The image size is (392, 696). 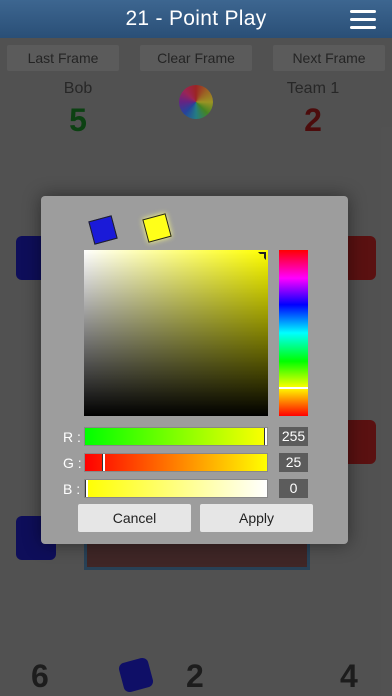 I want to click on page-title: 21 - Point Play, so click(x=196, y=18).